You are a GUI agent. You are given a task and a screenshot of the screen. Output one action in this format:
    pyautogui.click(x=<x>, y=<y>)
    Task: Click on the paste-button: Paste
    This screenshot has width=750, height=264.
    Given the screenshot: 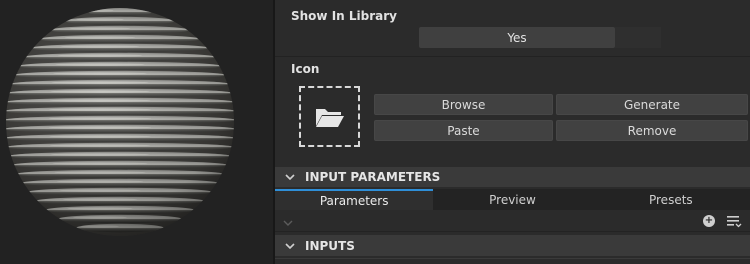 What is the action you would take?
    pyautogui.click(x=463, y=130)
    